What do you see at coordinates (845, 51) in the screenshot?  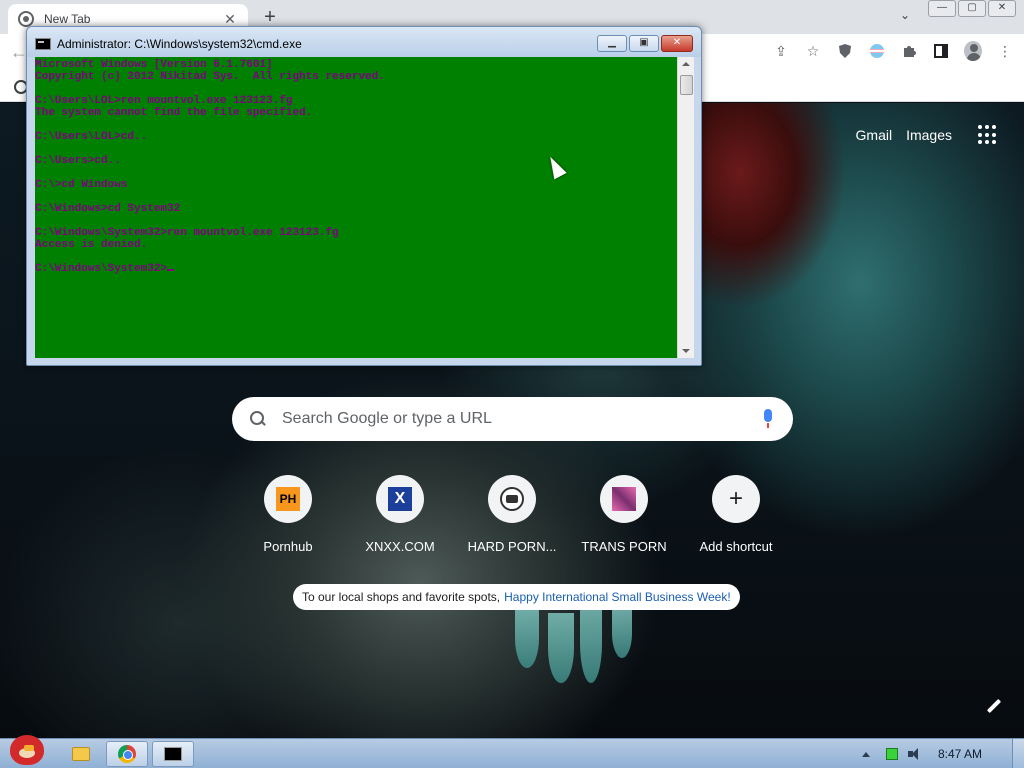 I see `ublock-extension-icon` at bounding box center [845, 51].